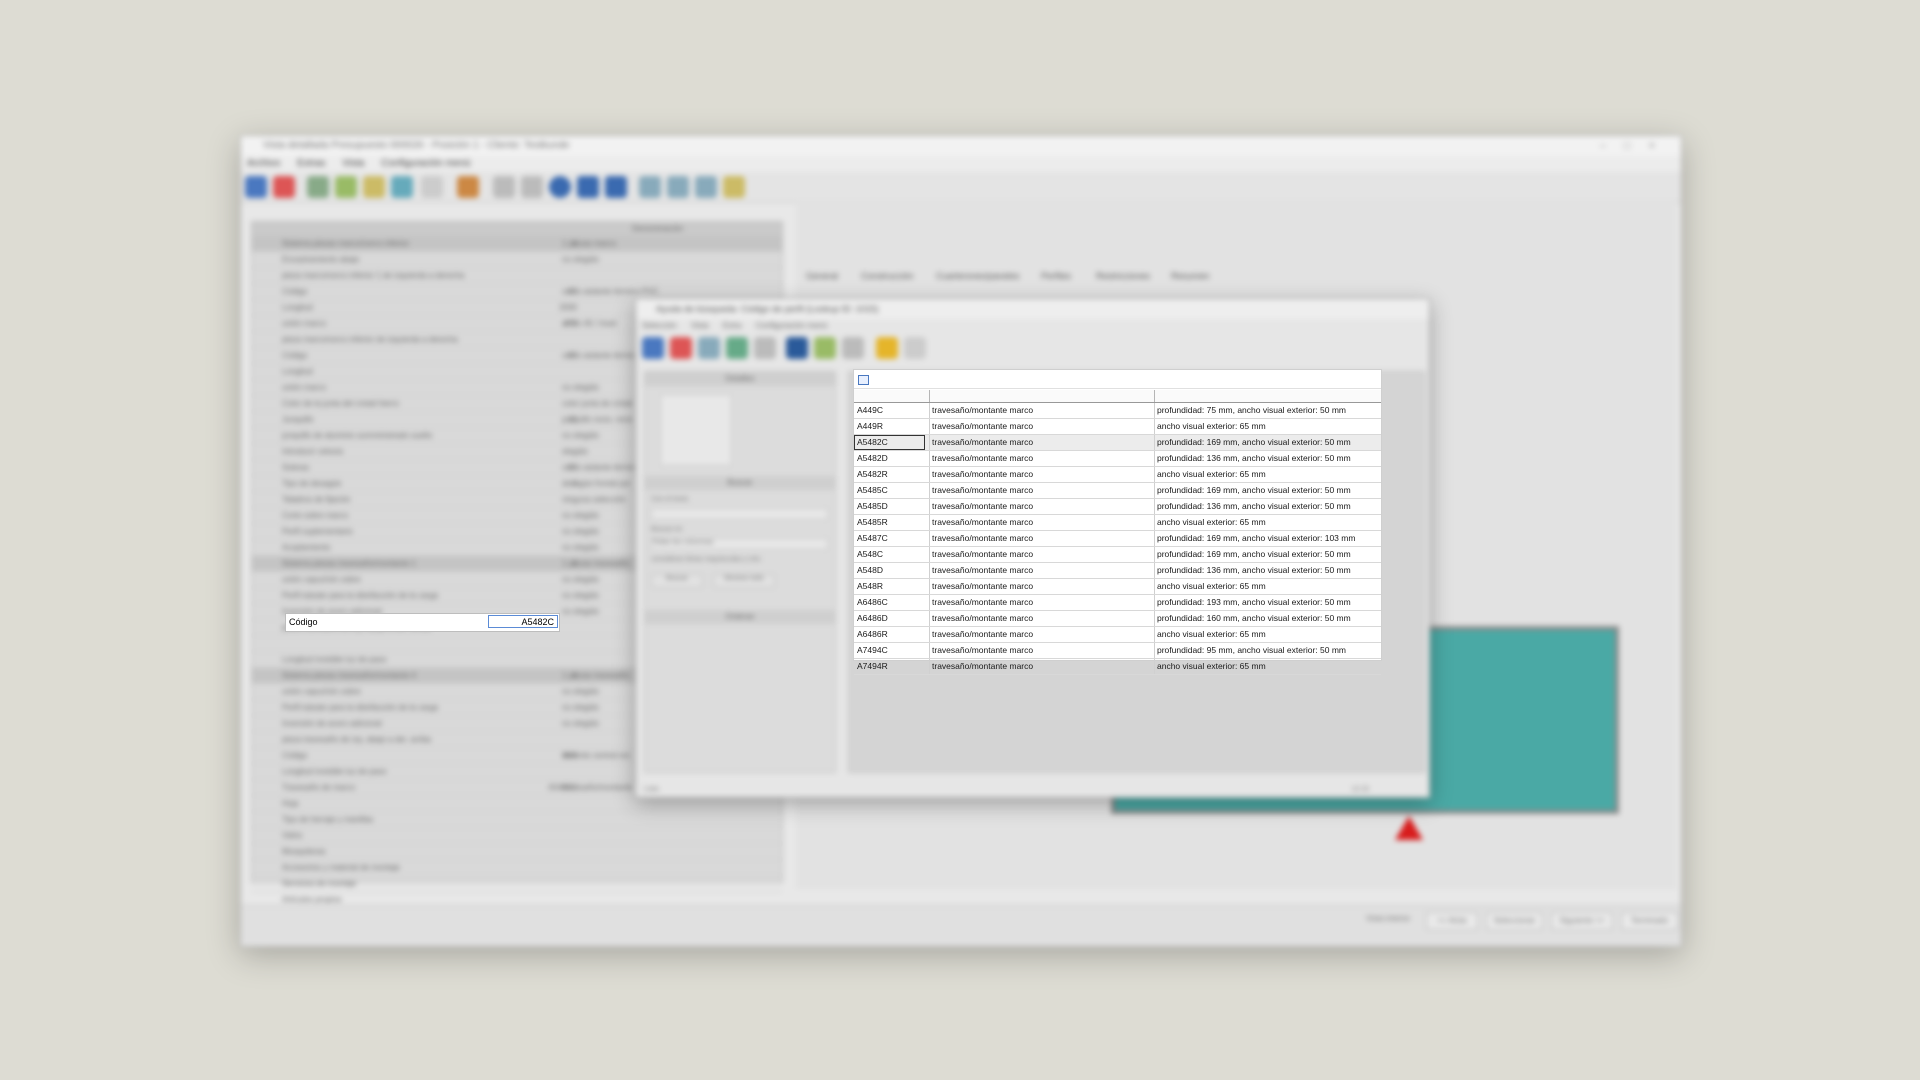 Image resolution: width=1920 pixels, height=1080 pixels. Describe the element at coordinates (892, 396) in the screenshot. I see `column-header-code` at that location.